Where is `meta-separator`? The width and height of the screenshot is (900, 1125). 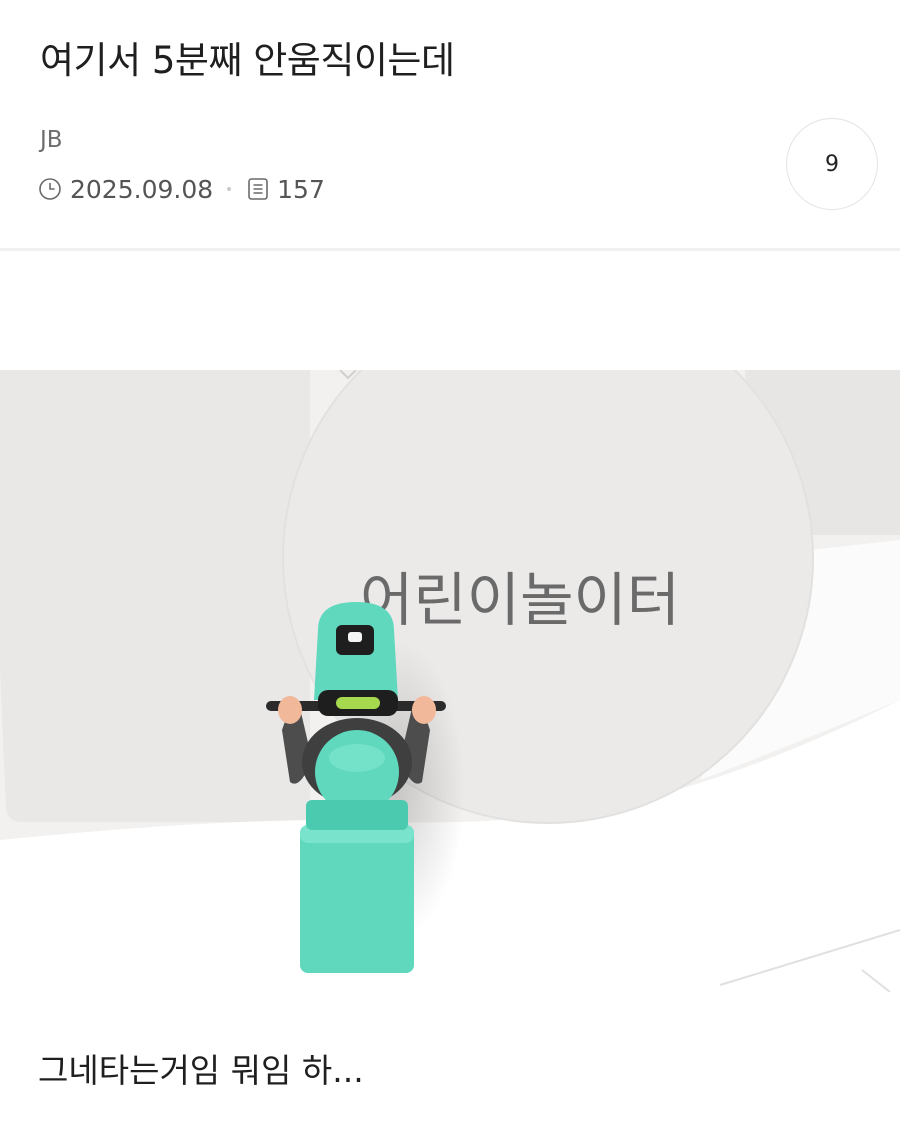
meta-separator is located at coordinates (229, 189).